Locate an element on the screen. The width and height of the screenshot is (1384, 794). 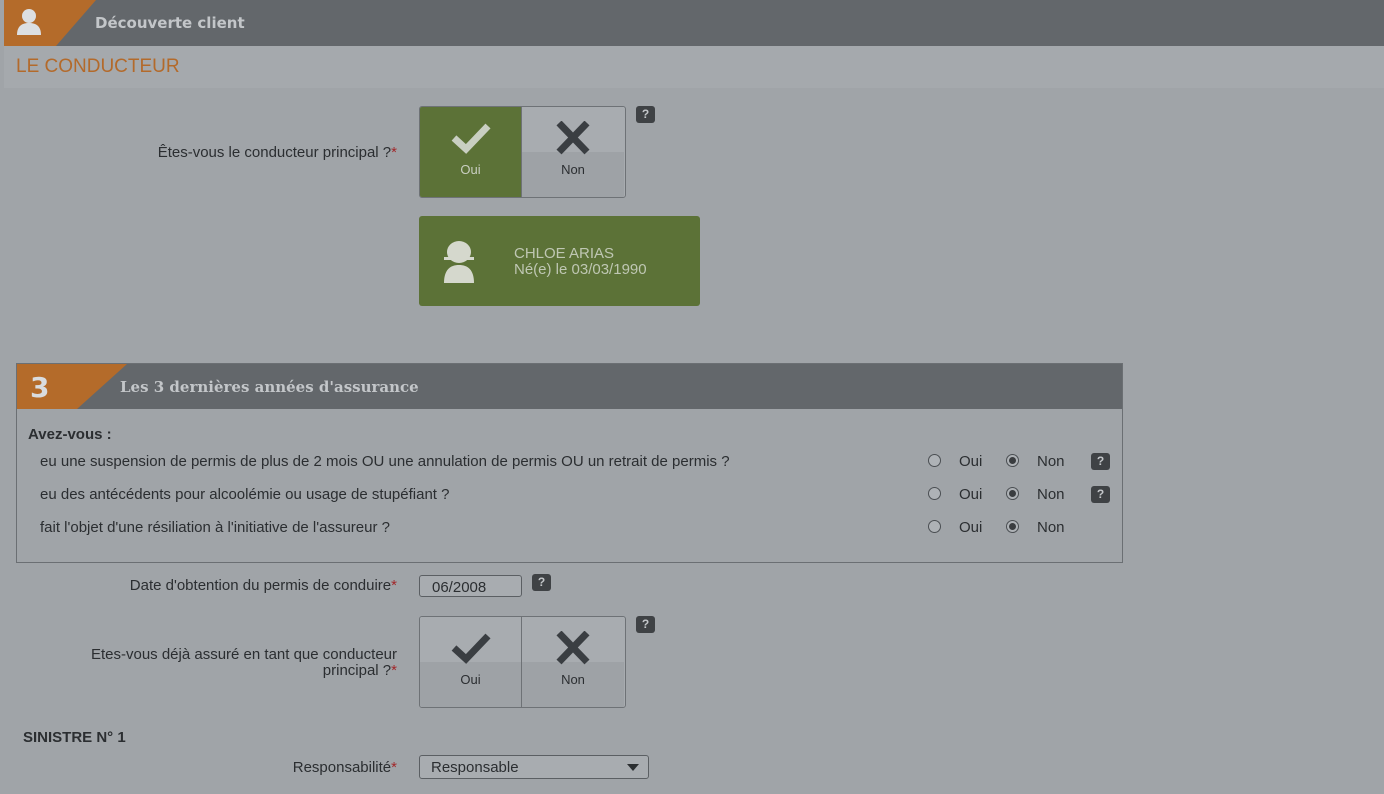
responsabilite-select: Responsable is located at coordinates (534, 767).